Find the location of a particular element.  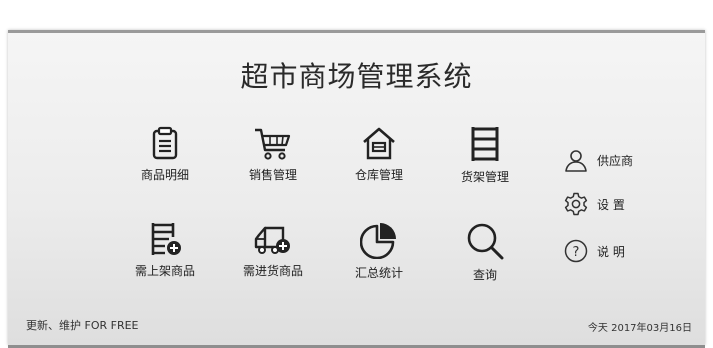

app-title: 超市商场管理系统 is located at coordinates (356, 76).